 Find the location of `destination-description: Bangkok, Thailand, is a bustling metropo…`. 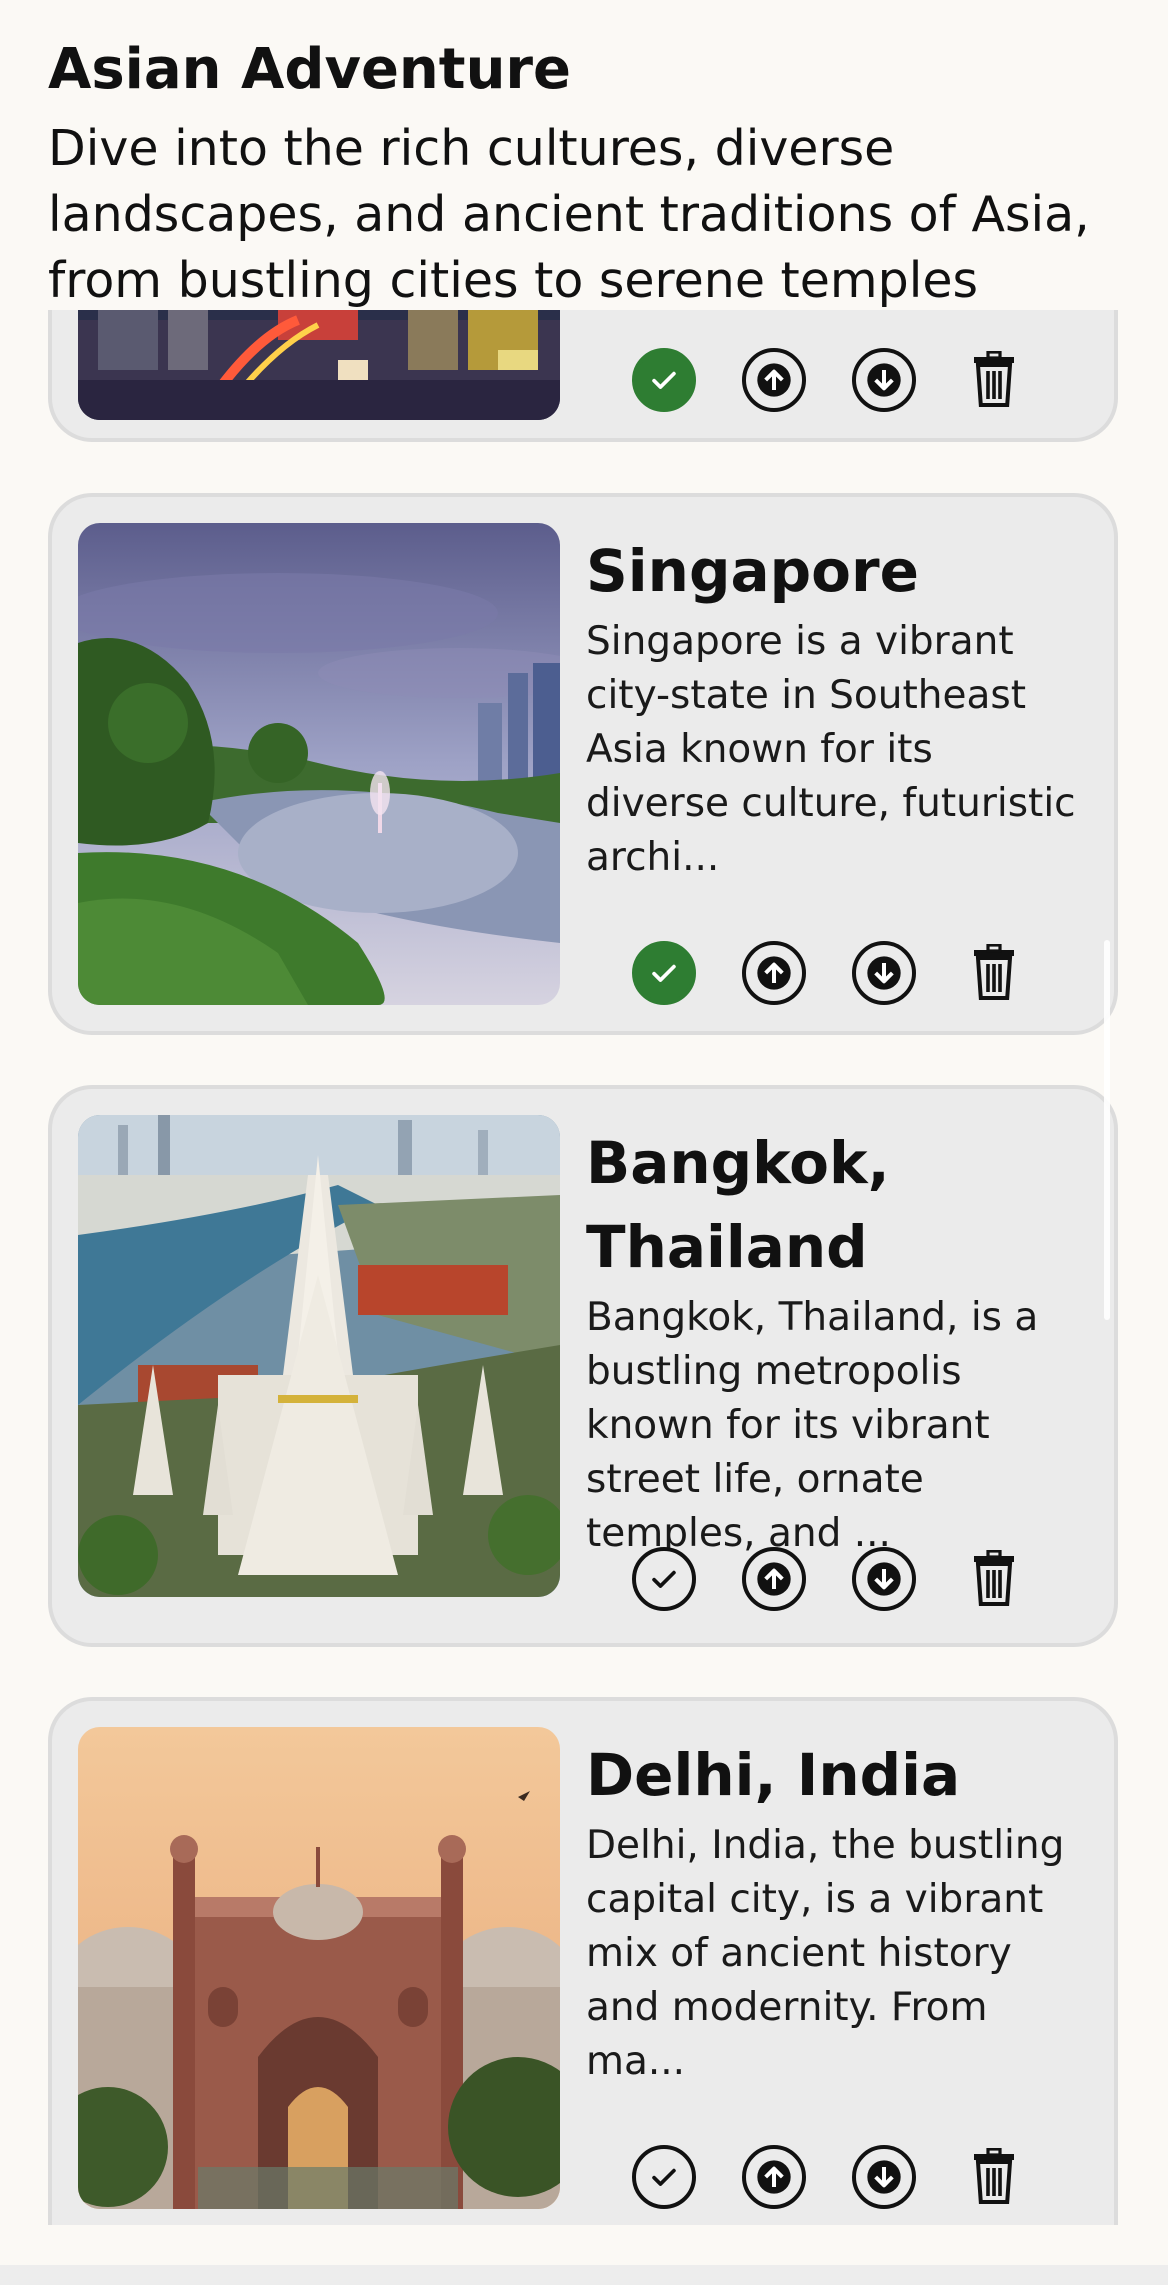

destination-description: Bangkok, Thailand, is a bustling metropo… is located at coordinates (812, 1425).